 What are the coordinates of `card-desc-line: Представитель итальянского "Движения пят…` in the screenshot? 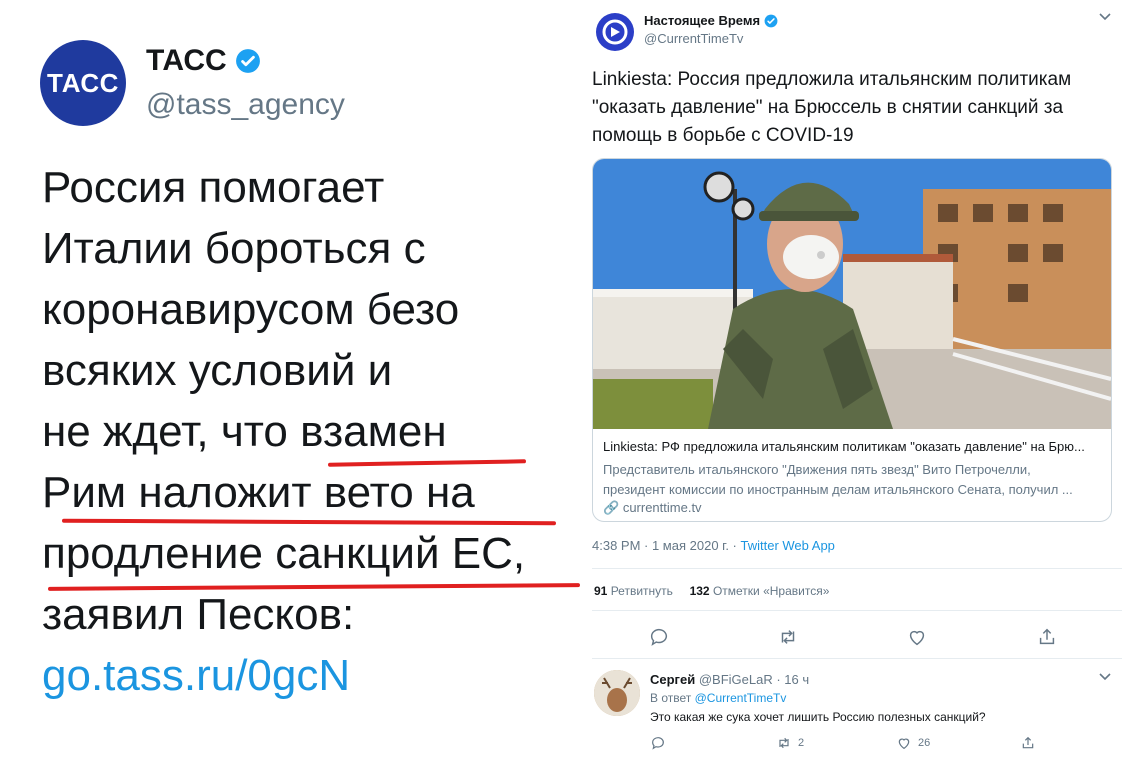 It's located at (817, 469).